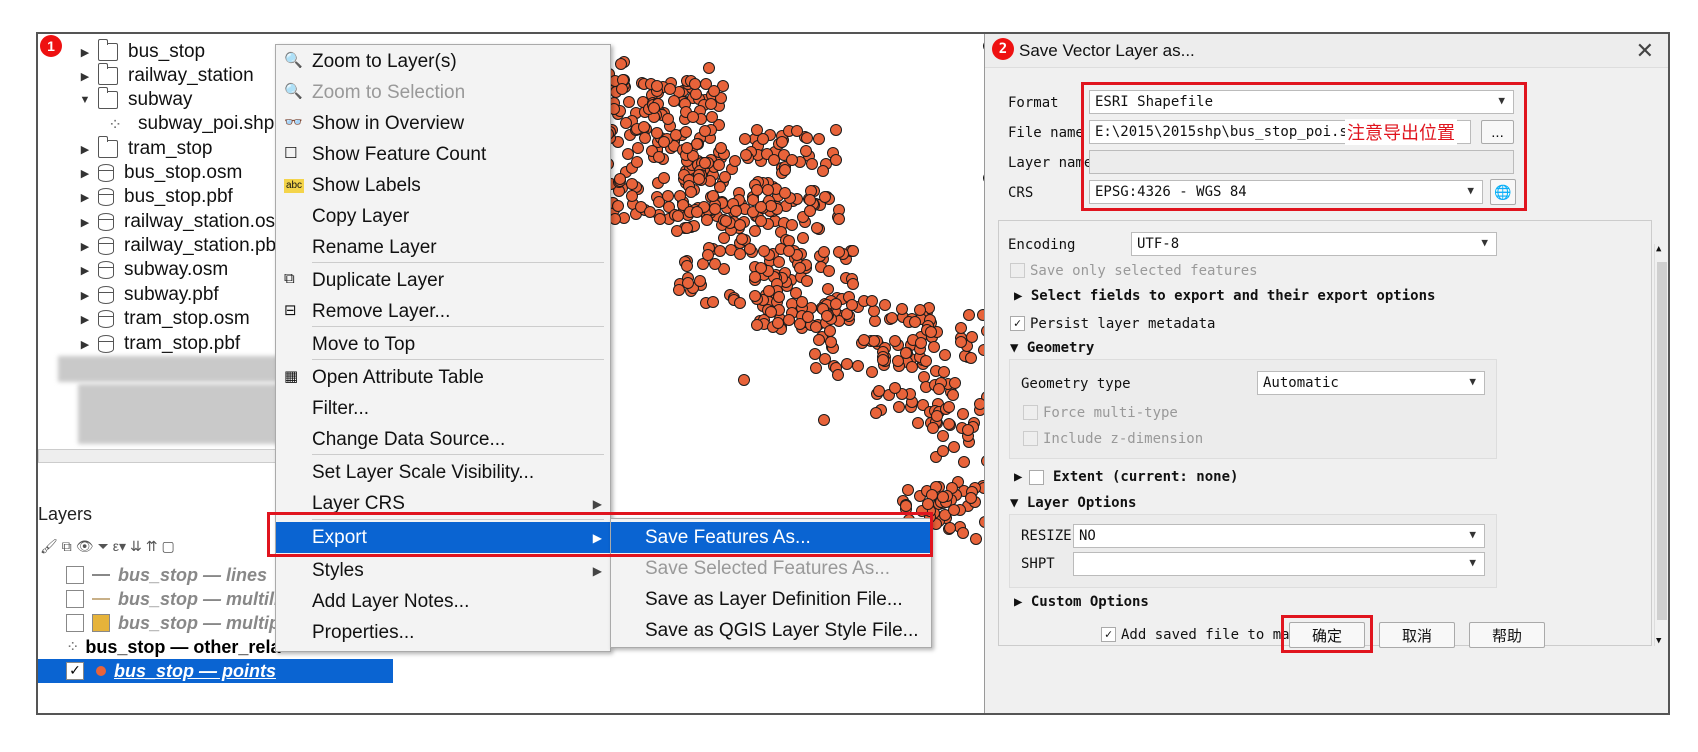  I want to click on eye-icon: 👁, so click(85, 546).